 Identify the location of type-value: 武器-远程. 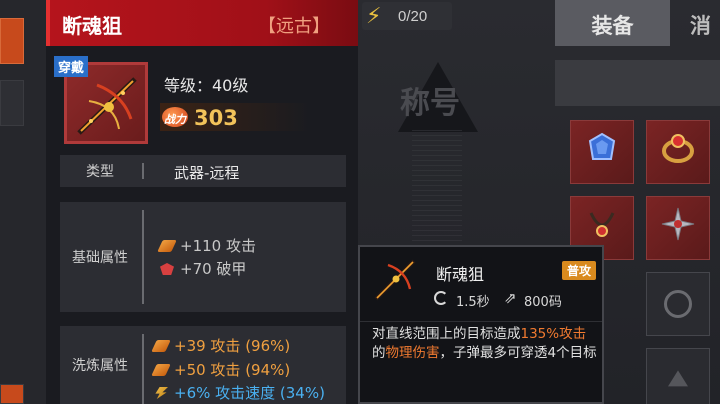
(207, 173).